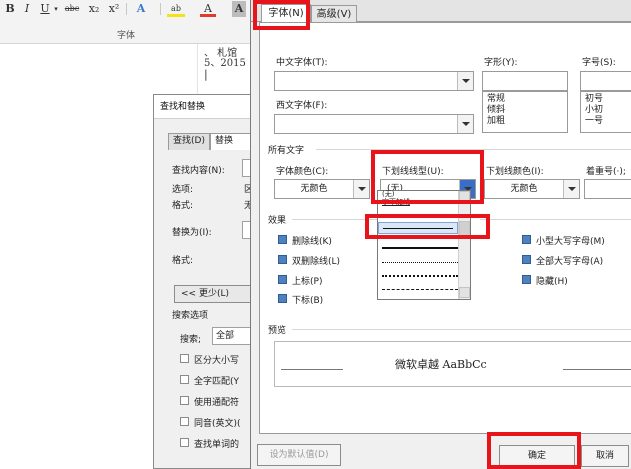  What do you see at coordinates (526, 239) in the screenshot?
I see `small-caps-checkbox` at bounding box center [526, 239].